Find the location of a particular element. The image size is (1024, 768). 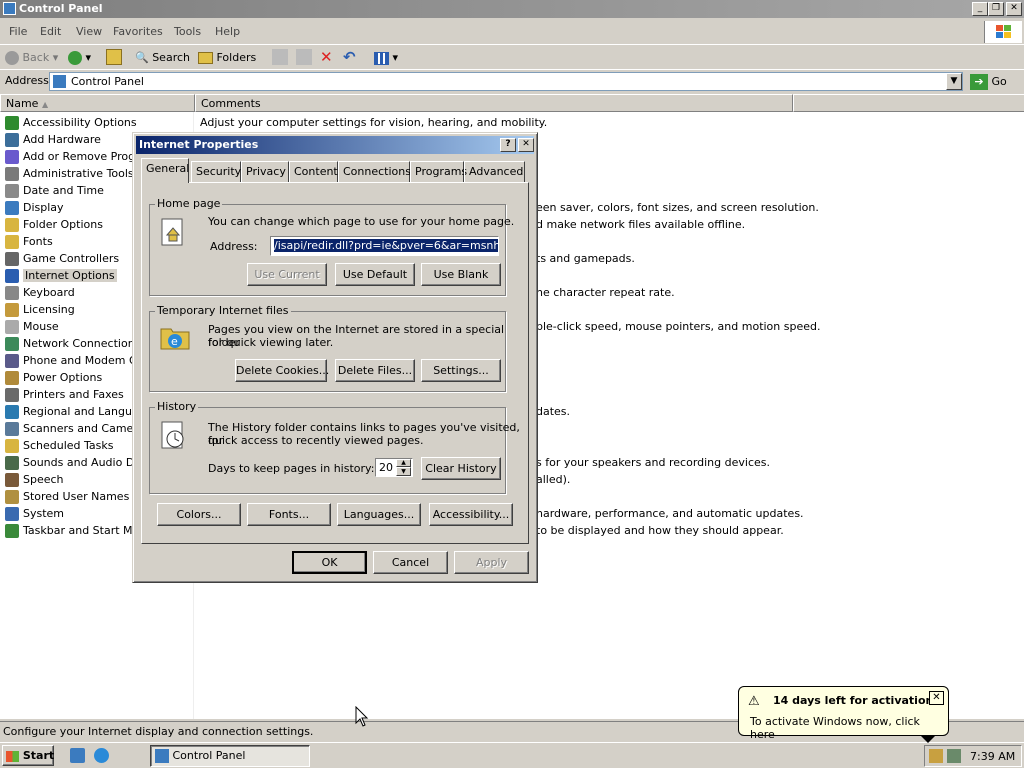

menu-file: File is located at coordinates (18, 31).